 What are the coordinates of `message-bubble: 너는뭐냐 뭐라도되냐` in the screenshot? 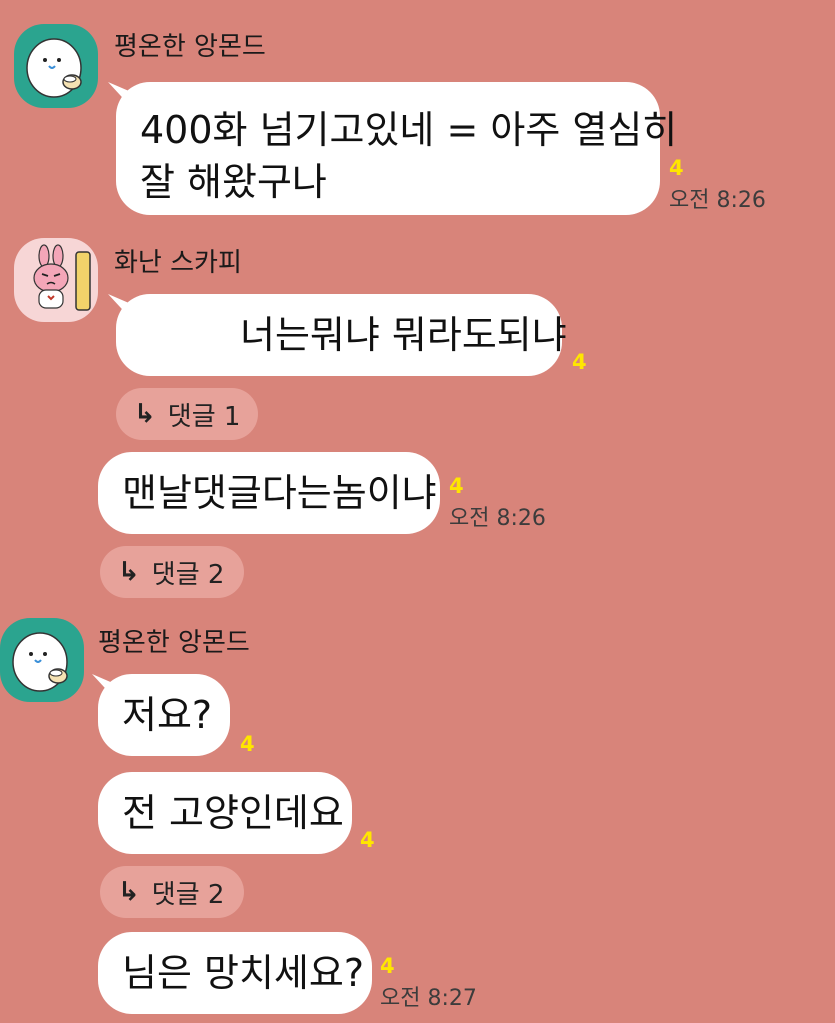 It's located at (341, 335).